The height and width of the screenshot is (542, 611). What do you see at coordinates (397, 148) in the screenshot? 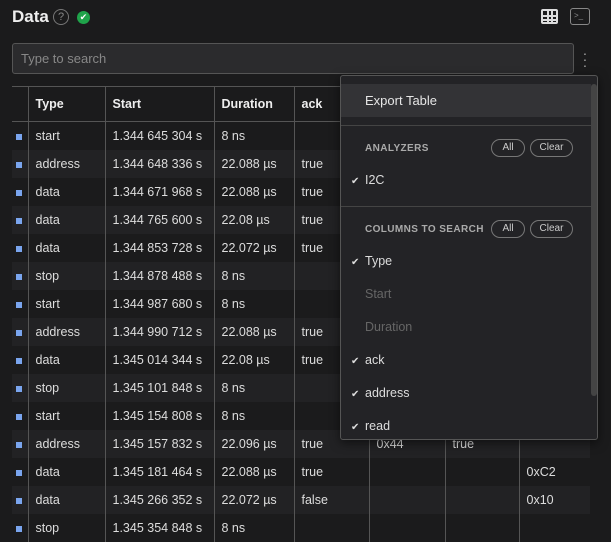
I see `analyzers-section-title: ANALYZERS` at bounding box center [397, 148].